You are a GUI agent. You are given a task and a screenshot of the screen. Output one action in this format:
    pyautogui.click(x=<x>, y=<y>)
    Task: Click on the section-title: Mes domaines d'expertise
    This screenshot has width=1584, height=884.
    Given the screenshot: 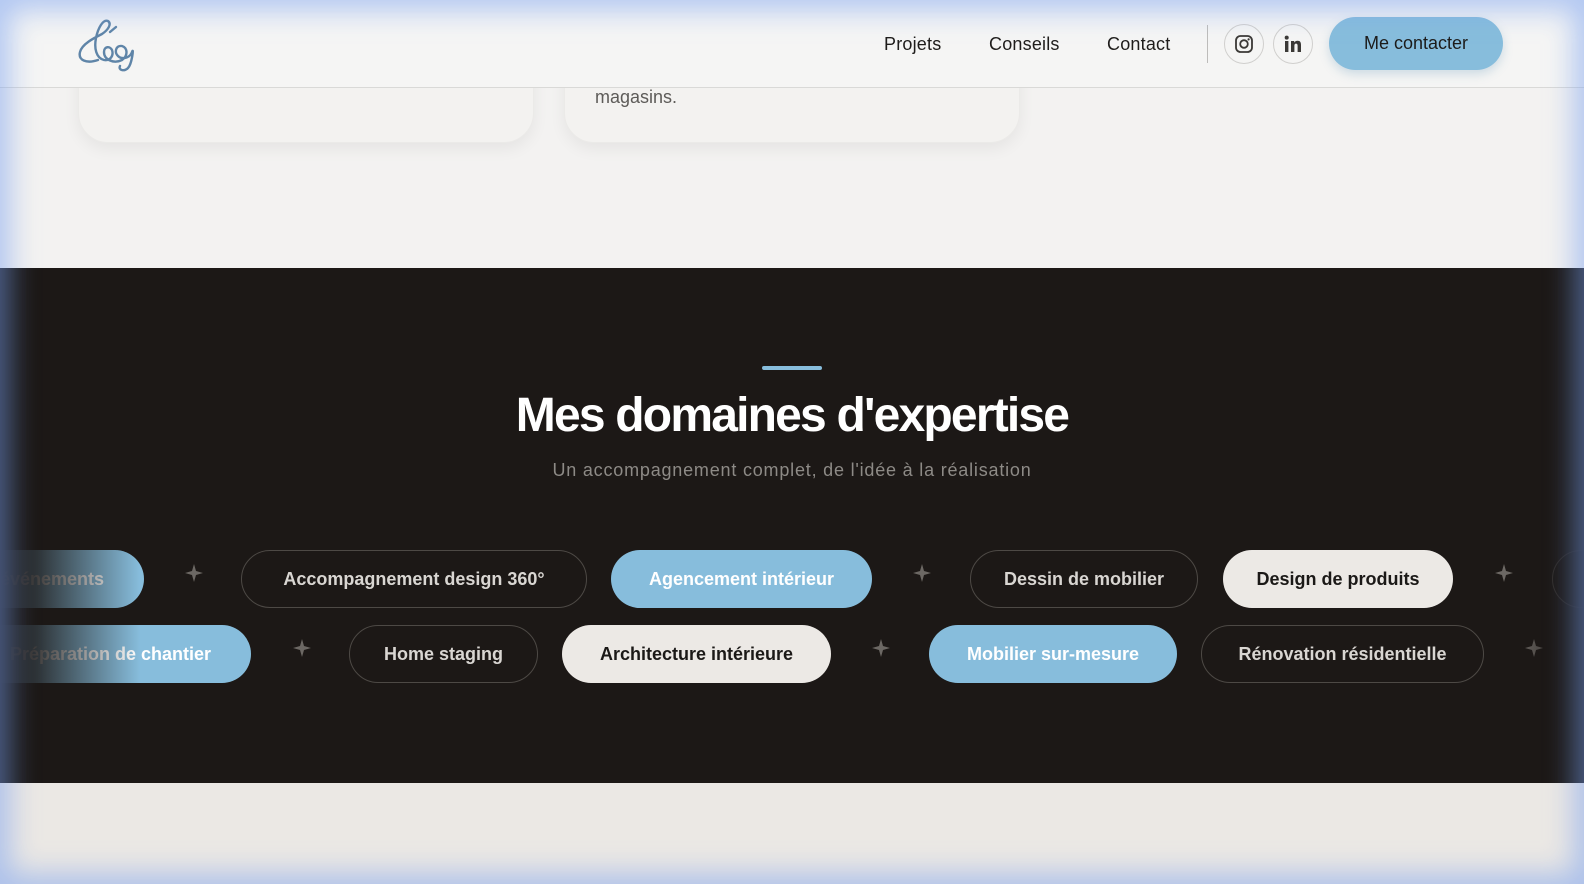 What is the action you would take?
    pyautogui.click(x=792, y=415)
    